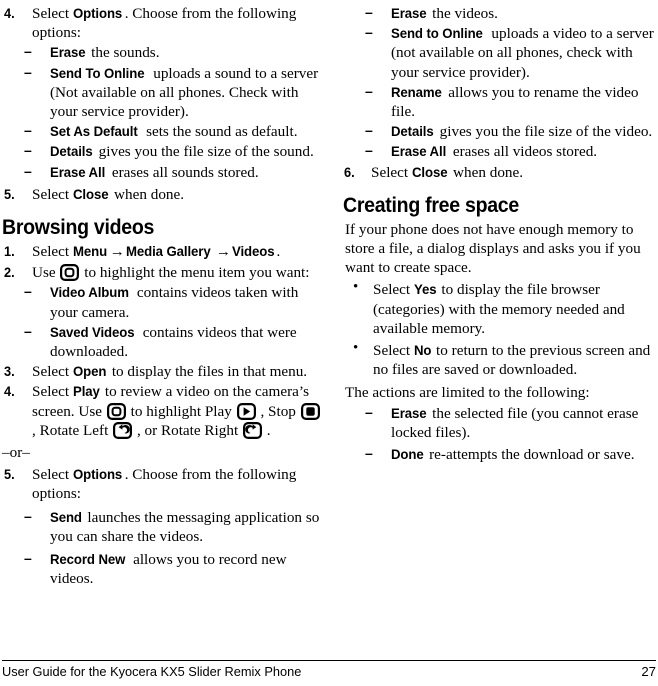 The width and height of the screenshot is (658, 686). I want to click on ui-term-close: Close, so click(90, 193).